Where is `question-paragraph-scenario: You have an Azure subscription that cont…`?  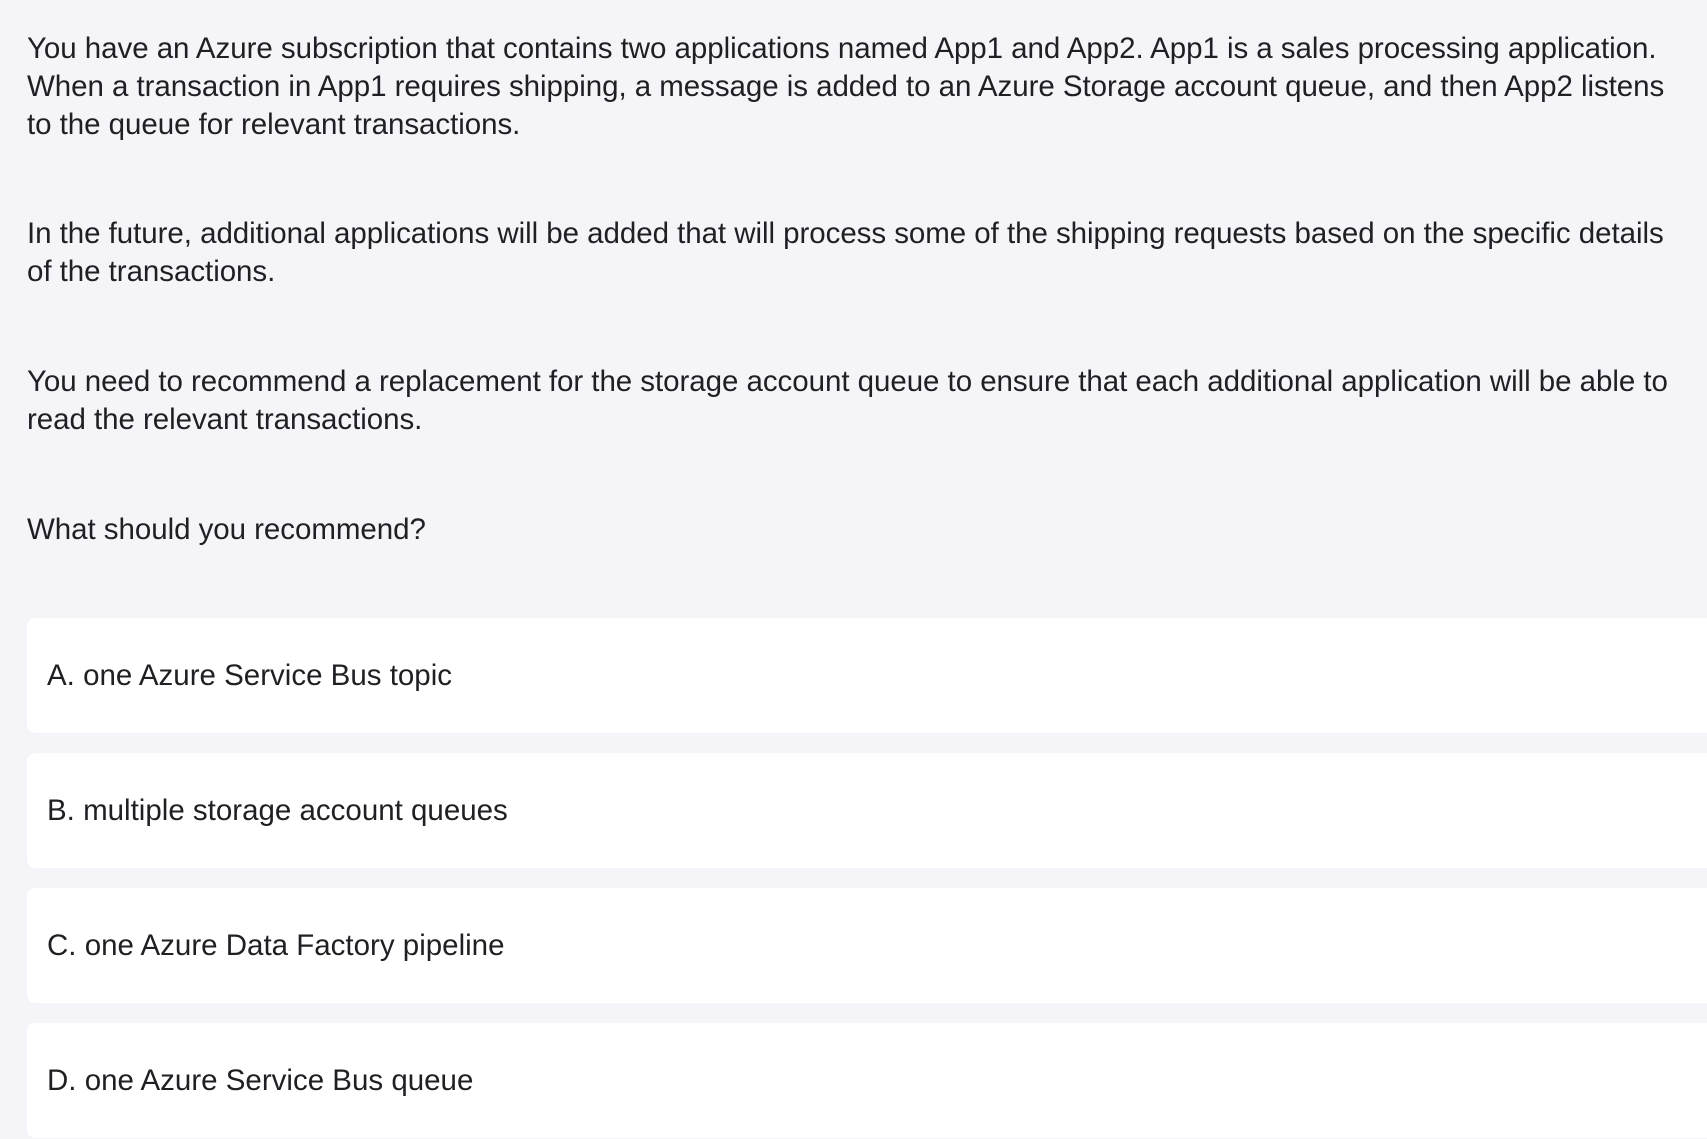
question-paragraph-scenario: You have an Azure subscription that cont… is located at coordinates (846, 86).